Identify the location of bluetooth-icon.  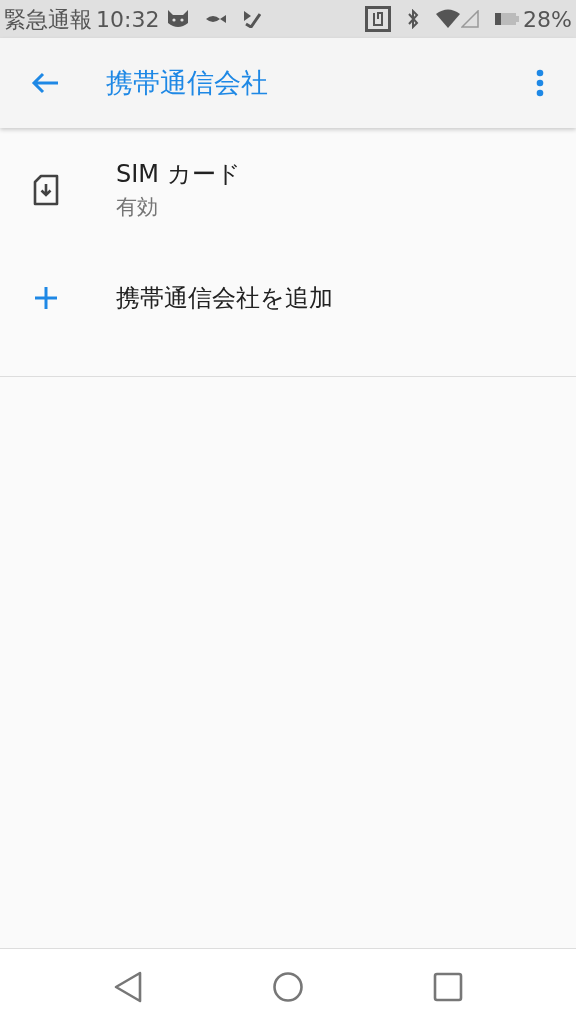
(413, 19).